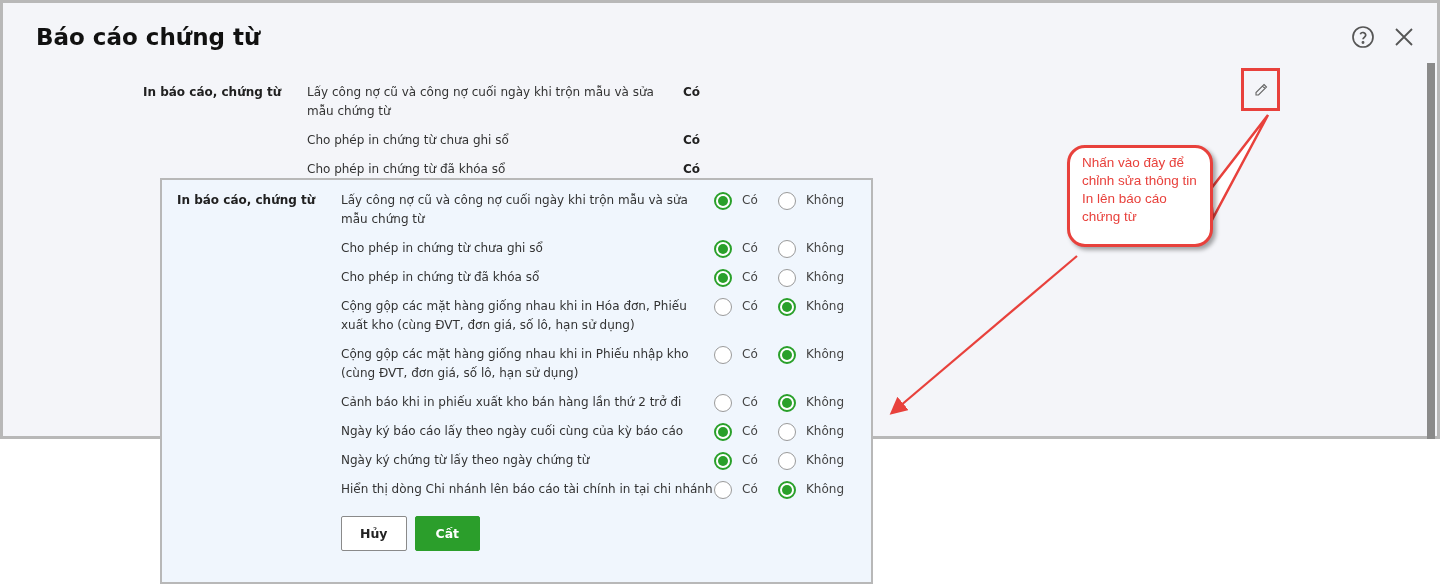 The image size is (1440, 586). What do you see at coordinates (441, 277) in the screenshot?
I see `option-label: Cho phép in chứng từ đã khóa sổ` at bounding box center [441, 277].